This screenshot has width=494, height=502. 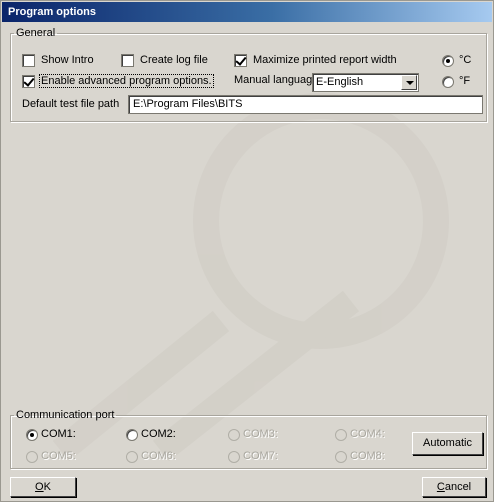 What do you see at coordinates (247, 12) in the screenshot?
I see `window-title: Program options` at bounding box center [247, 12].